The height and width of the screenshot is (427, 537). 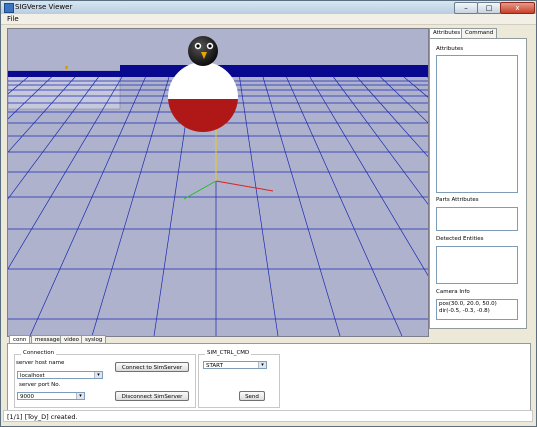 What do you see at coordinates (468, 304) in the screenshot?
I see `camera-pos: pos(30.0, 20.0, 50.0)` at bounding box center [468, 304].